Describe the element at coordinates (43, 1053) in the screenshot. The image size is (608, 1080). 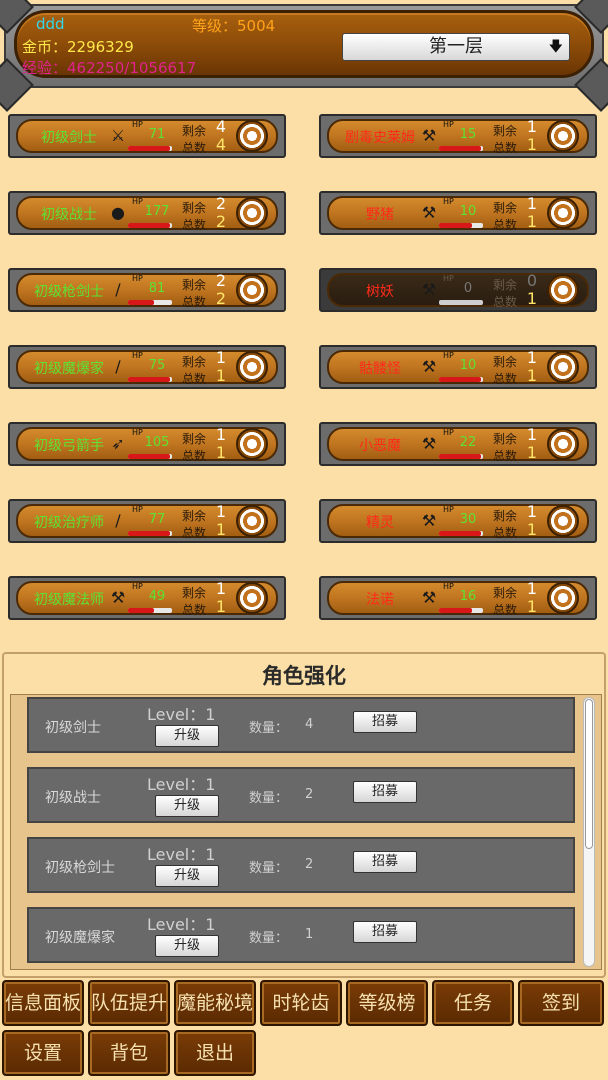
I see `settings-button: 设置` at that location.